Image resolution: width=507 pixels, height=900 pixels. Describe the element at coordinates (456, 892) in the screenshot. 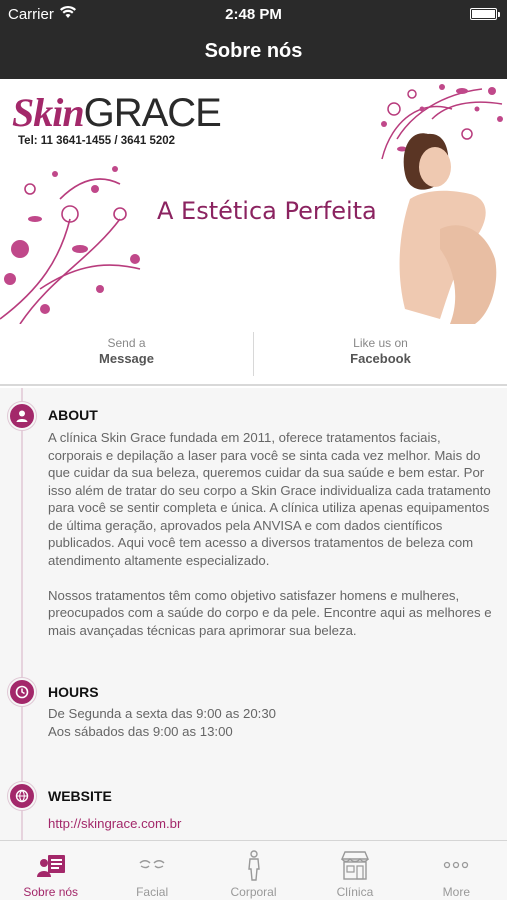

I see `tab-label: More` at that location.